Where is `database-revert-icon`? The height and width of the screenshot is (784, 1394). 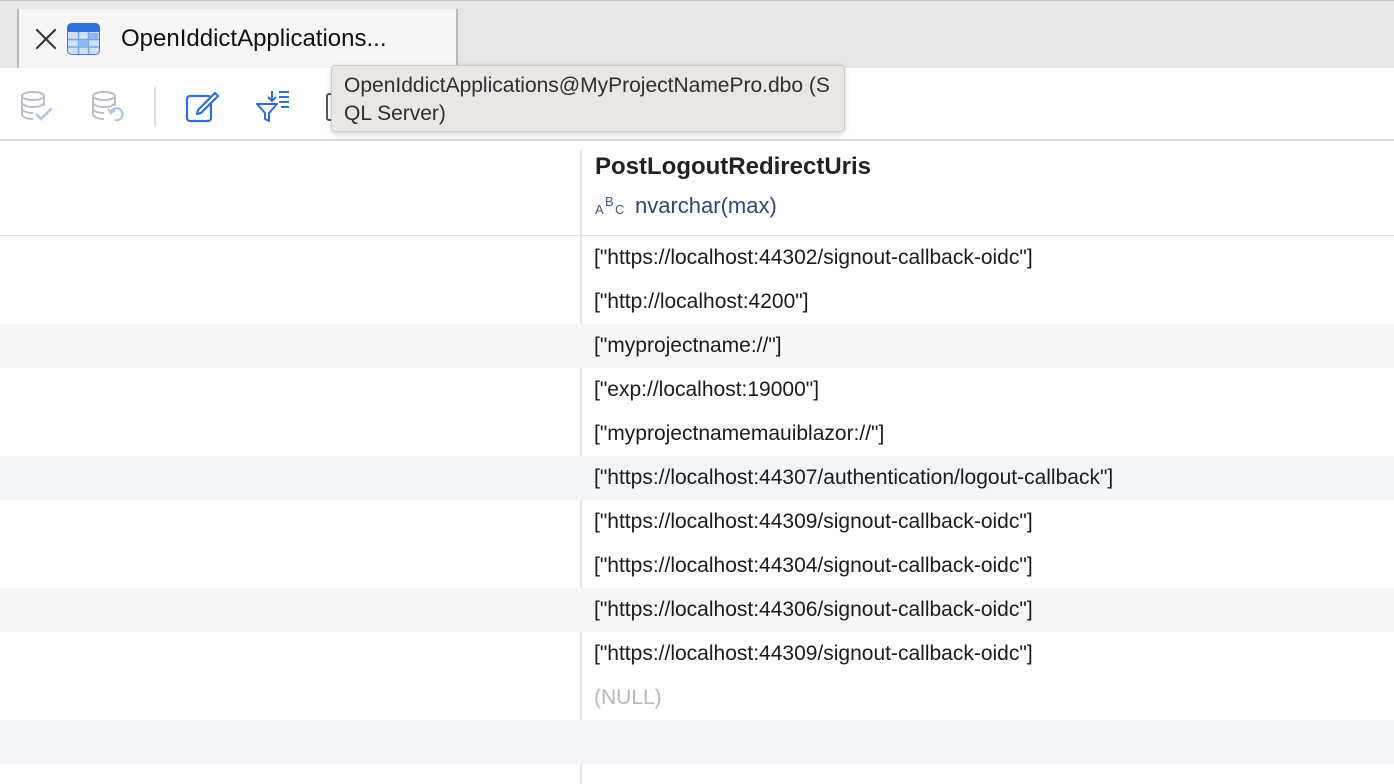
database-revert-icon is located at coordinates (107, 106).